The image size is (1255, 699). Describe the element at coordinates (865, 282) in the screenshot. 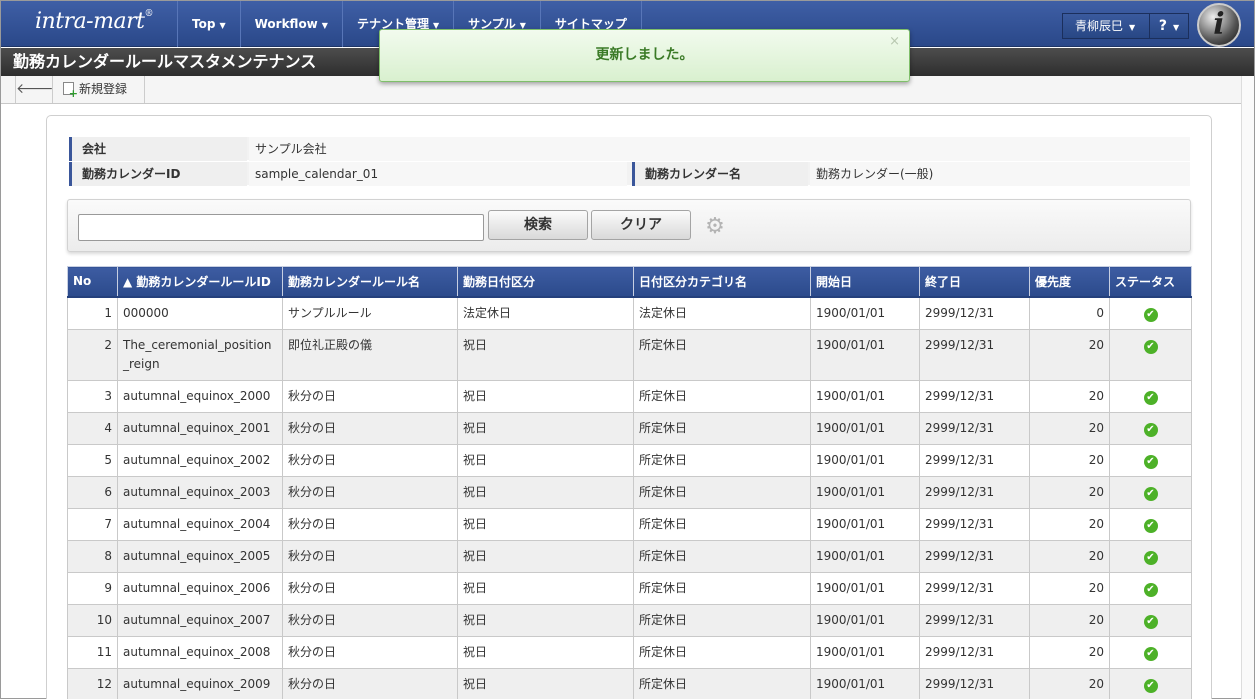

I see `col-start-date: 開始日` at that location.